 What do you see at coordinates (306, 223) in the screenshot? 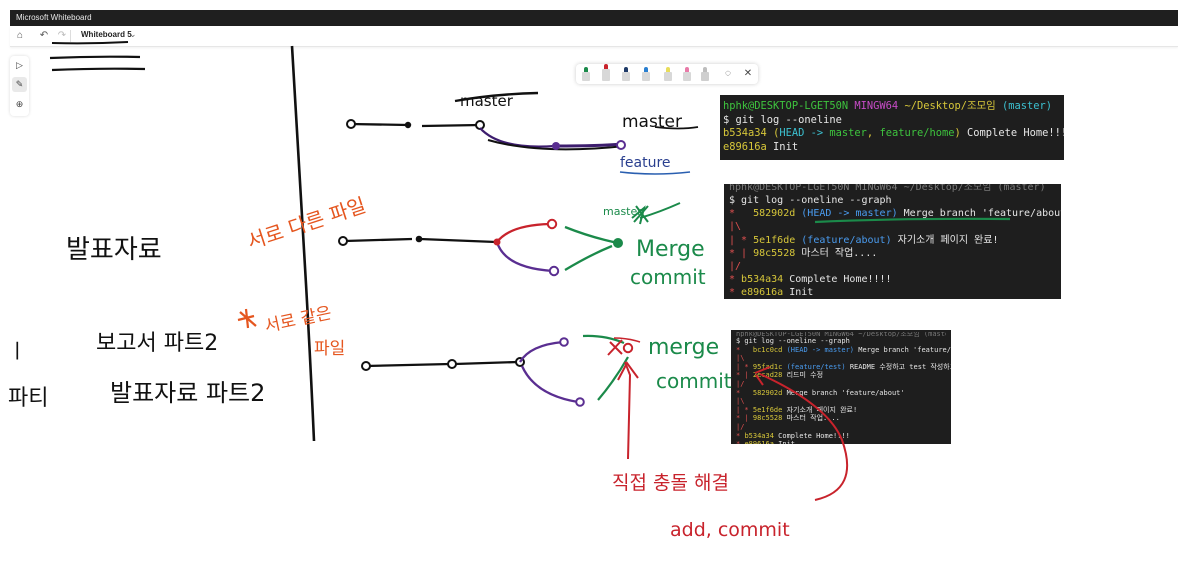
I see `hw-different-files: 서로 다른 파일` at bounding box center [306, 223].